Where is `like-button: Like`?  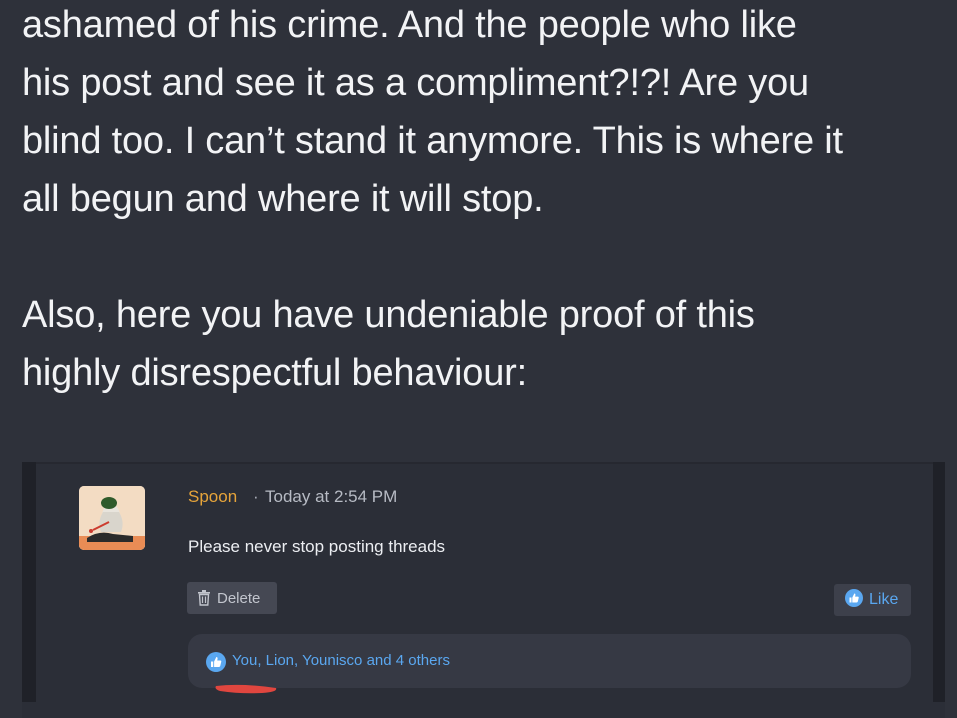 like-button: Like is located at coordinates (872, 600).